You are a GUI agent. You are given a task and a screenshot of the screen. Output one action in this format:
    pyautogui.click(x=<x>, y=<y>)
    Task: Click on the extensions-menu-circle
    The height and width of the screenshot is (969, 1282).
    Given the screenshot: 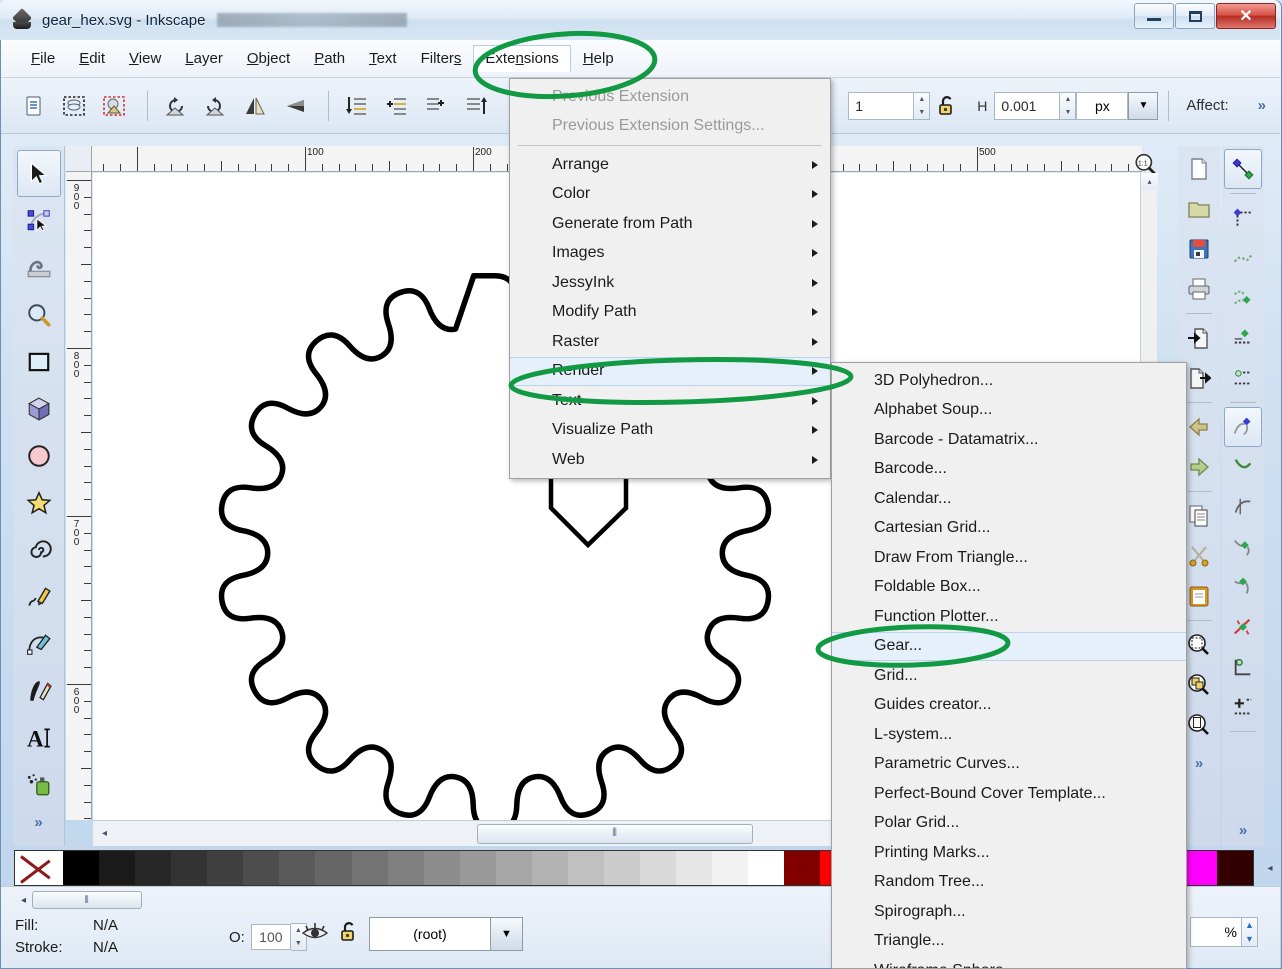 What is the action you would take?
    pyautogui.click(x=565, y=65)
    